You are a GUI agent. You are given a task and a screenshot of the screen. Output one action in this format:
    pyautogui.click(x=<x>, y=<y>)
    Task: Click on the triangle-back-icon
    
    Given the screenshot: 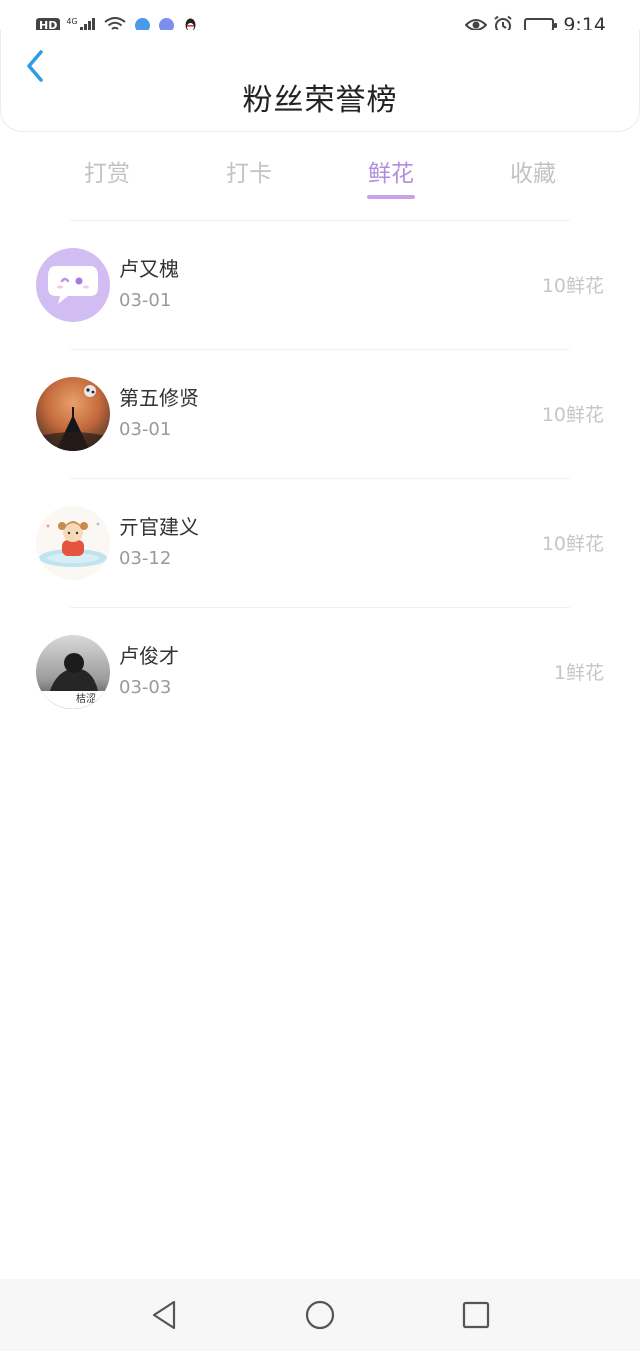 What is the action you would take?
    pyautogui.click(x=164, y=1315)
    